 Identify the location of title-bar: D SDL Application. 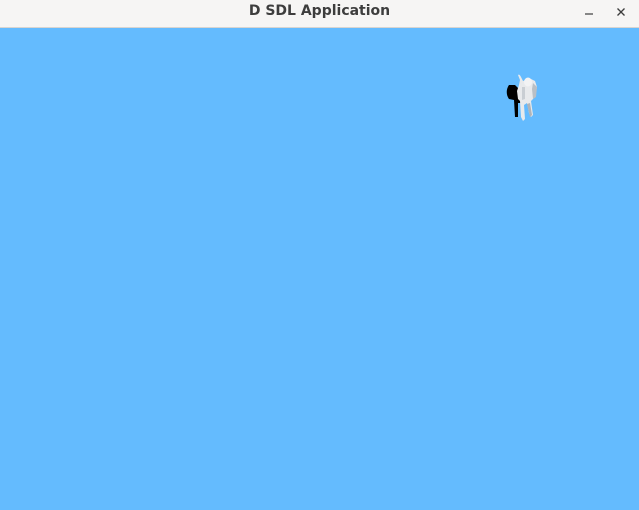
(319, 14).